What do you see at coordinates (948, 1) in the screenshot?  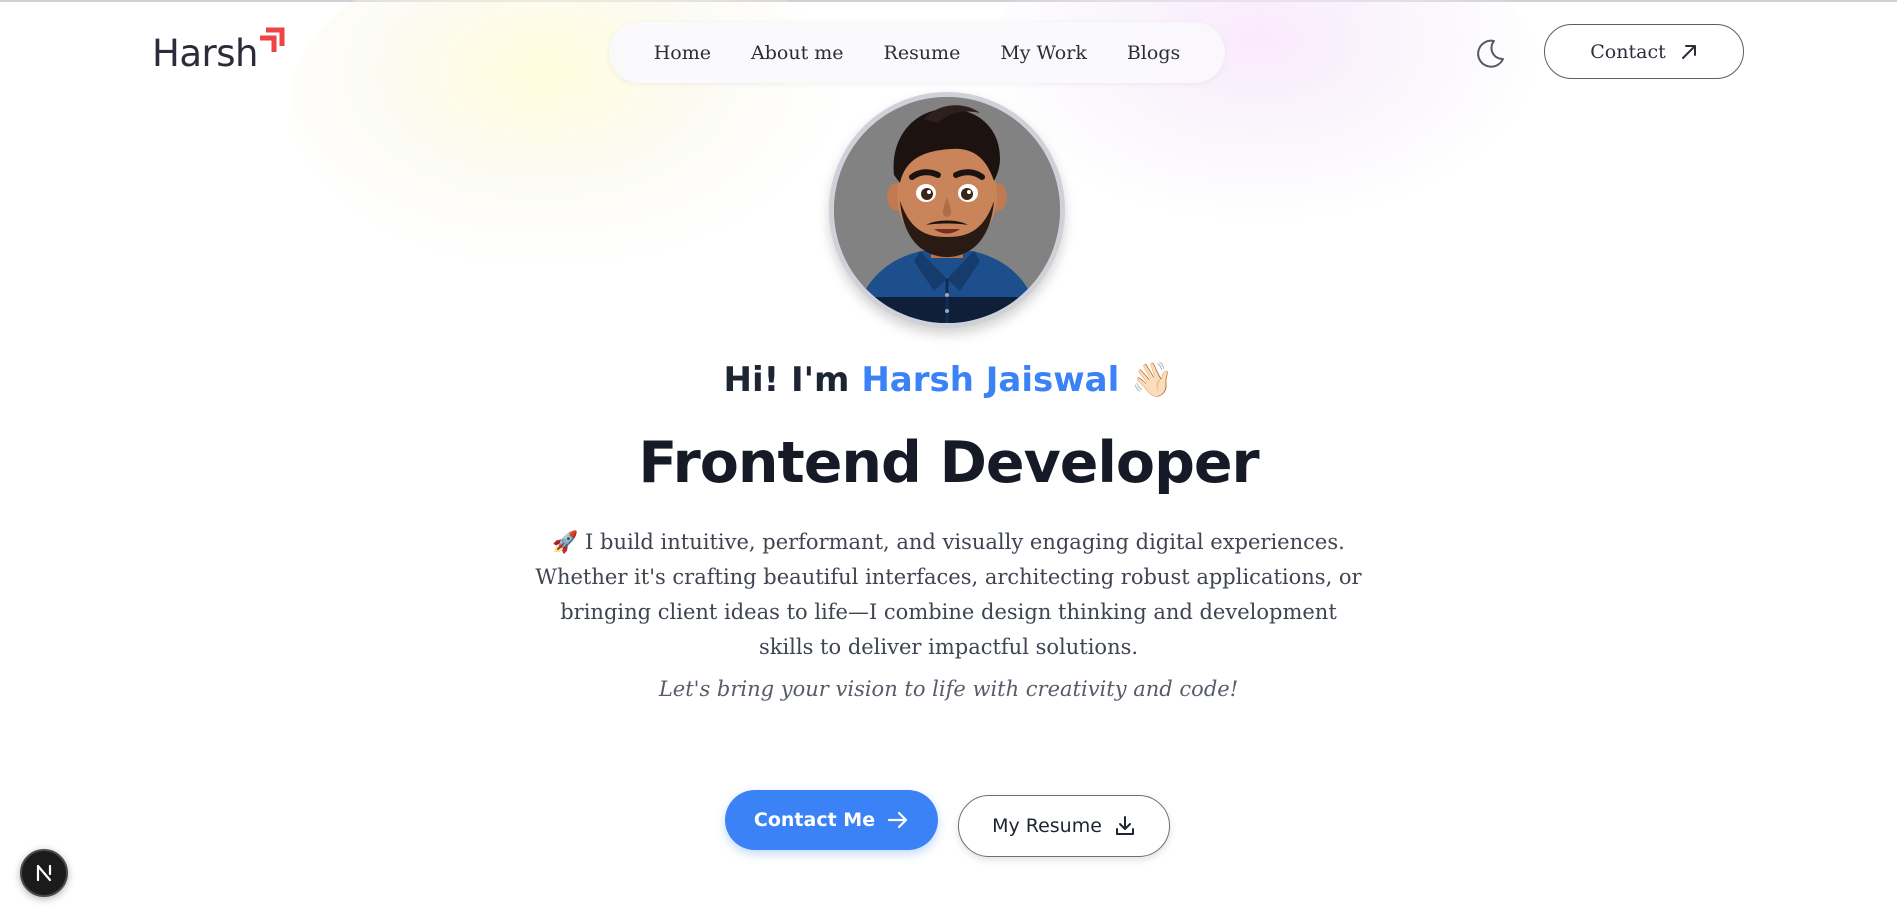 I see `top-border` at bounding box center [948, 1].